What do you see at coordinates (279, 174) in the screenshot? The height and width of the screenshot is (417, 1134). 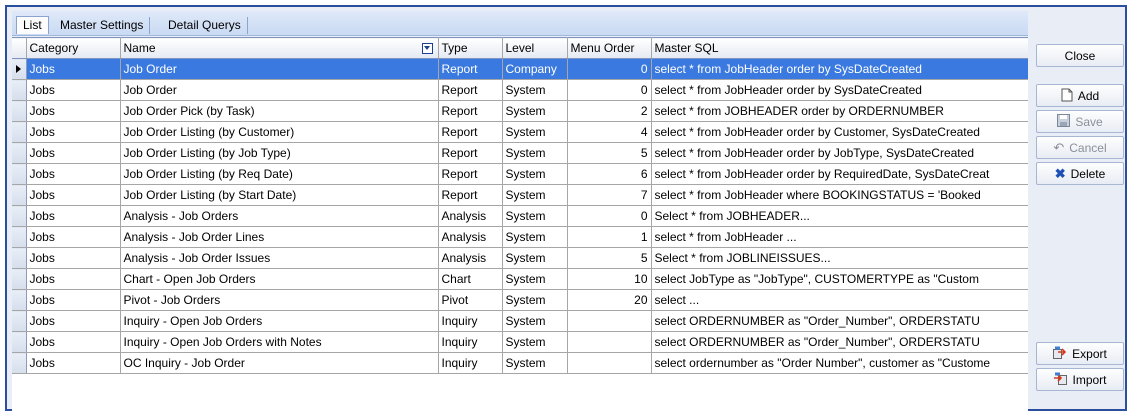 I see `cell-name: Job Order Listing (by Req Date)` at bounding box center [279, 174].